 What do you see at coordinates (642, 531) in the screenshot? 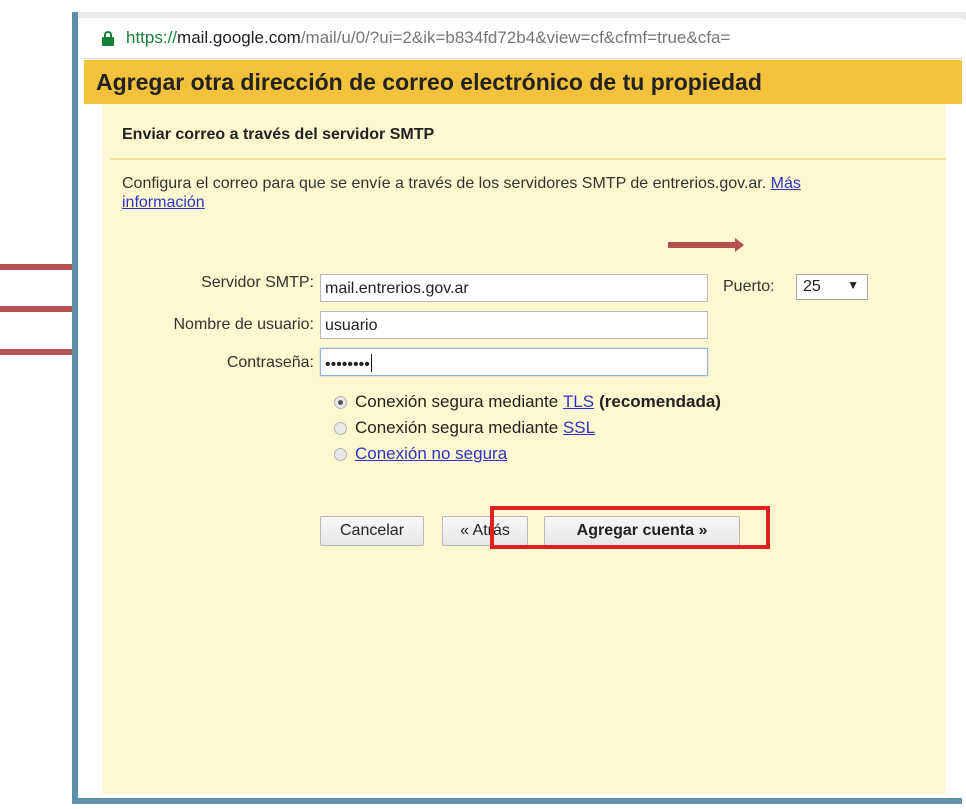
I see `add-account-button: Agregar cuenta »` at bounding box center [642, 531].